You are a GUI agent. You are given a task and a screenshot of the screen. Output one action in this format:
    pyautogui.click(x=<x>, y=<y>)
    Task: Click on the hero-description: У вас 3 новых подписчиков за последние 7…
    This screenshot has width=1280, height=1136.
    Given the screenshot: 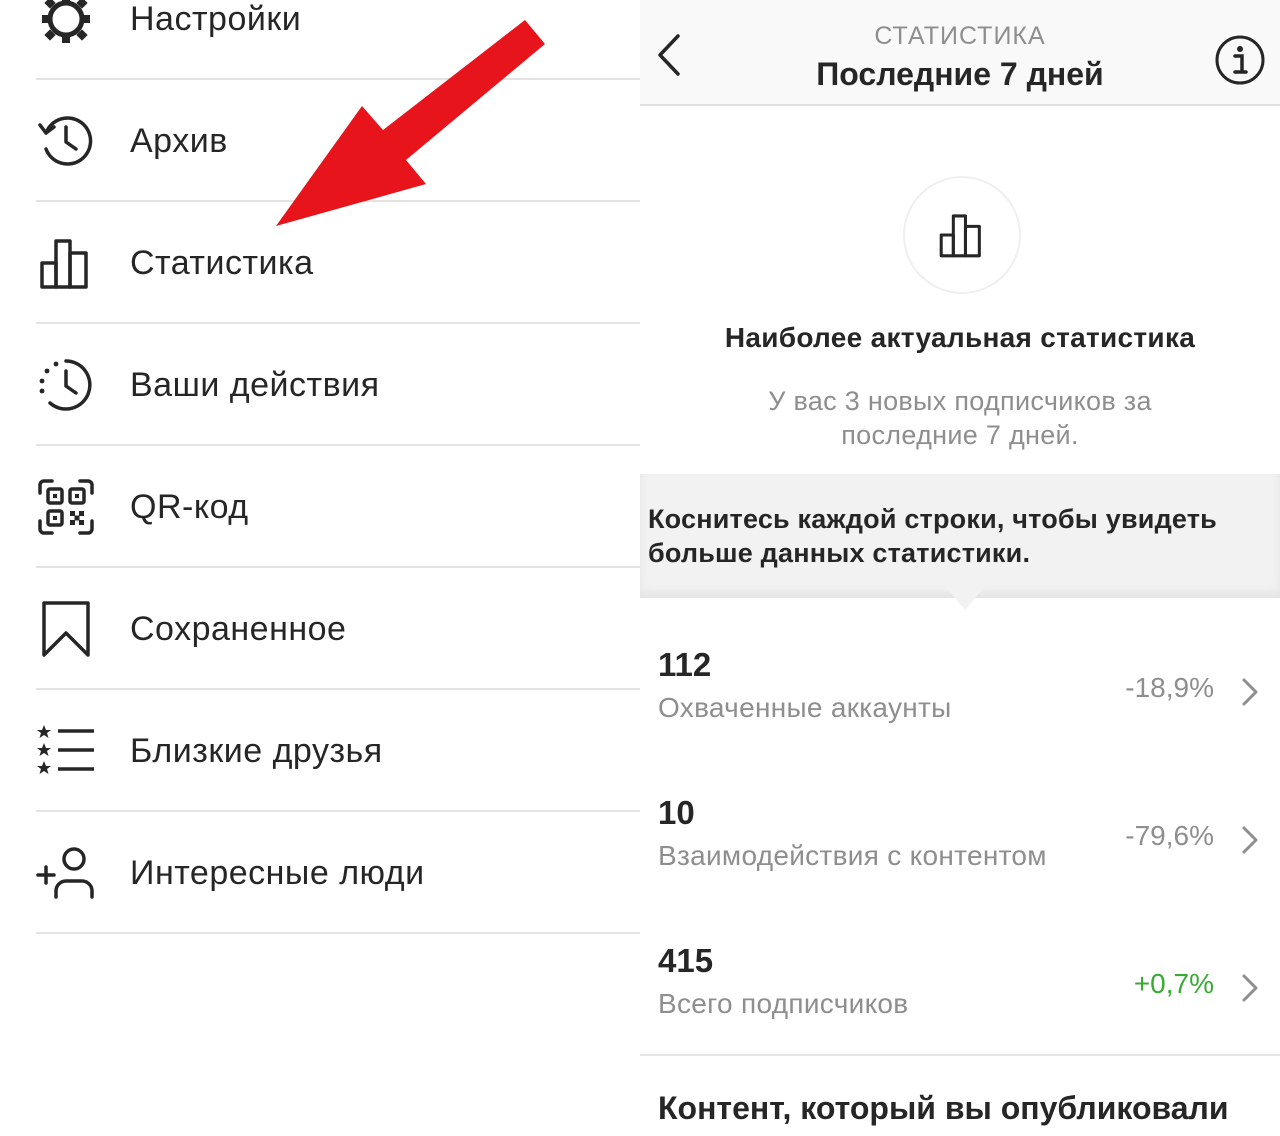 What is the action you would take?
    pyautogui.click(x=960, y=418)
    